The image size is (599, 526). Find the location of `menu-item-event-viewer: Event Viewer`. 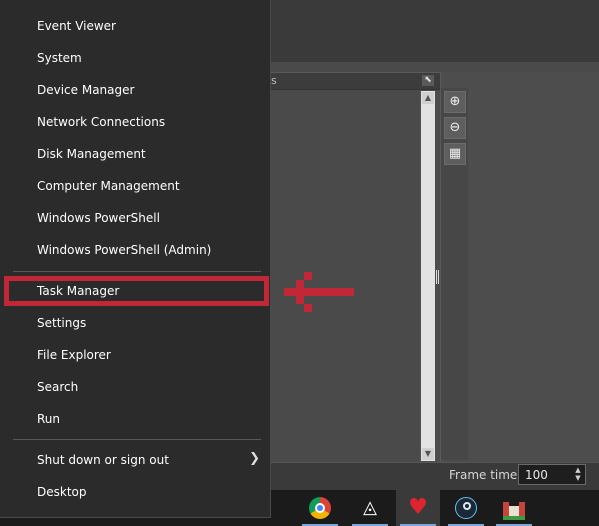

menu-item-event-viewer: Event Viewer is located at coordinates (135, 26).